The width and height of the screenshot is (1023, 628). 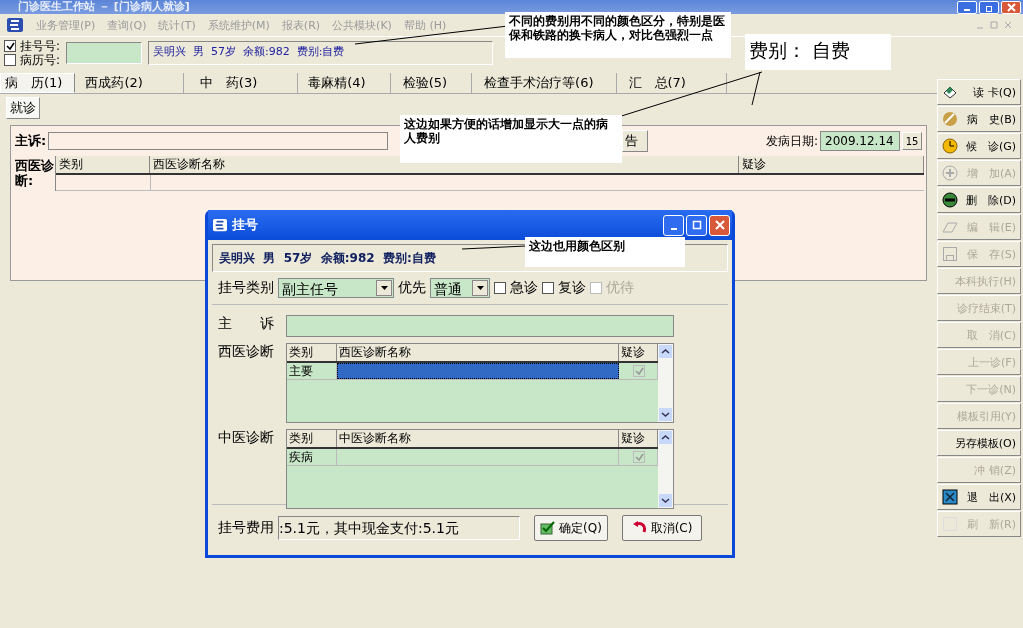 I want to click on number-input-field, so click(x=104, y=53).